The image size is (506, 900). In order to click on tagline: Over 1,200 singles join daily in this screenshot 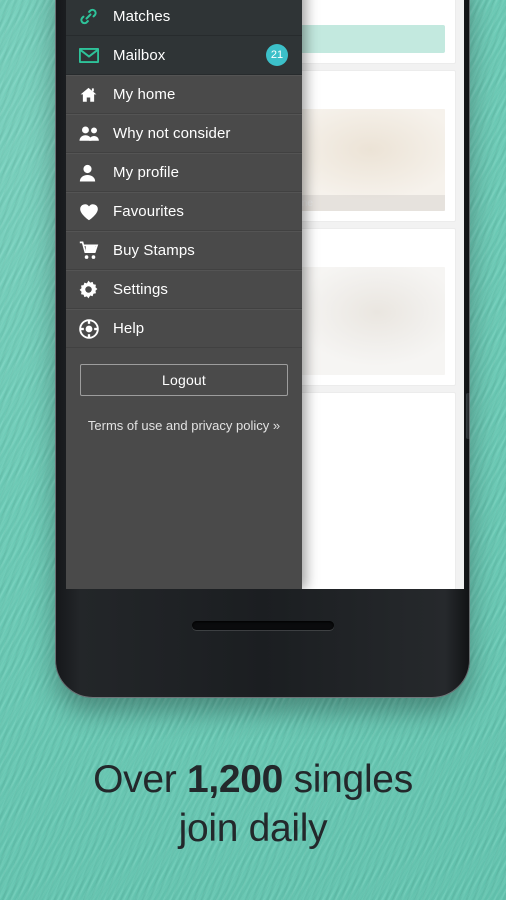, I will do `click(253, 804)`.